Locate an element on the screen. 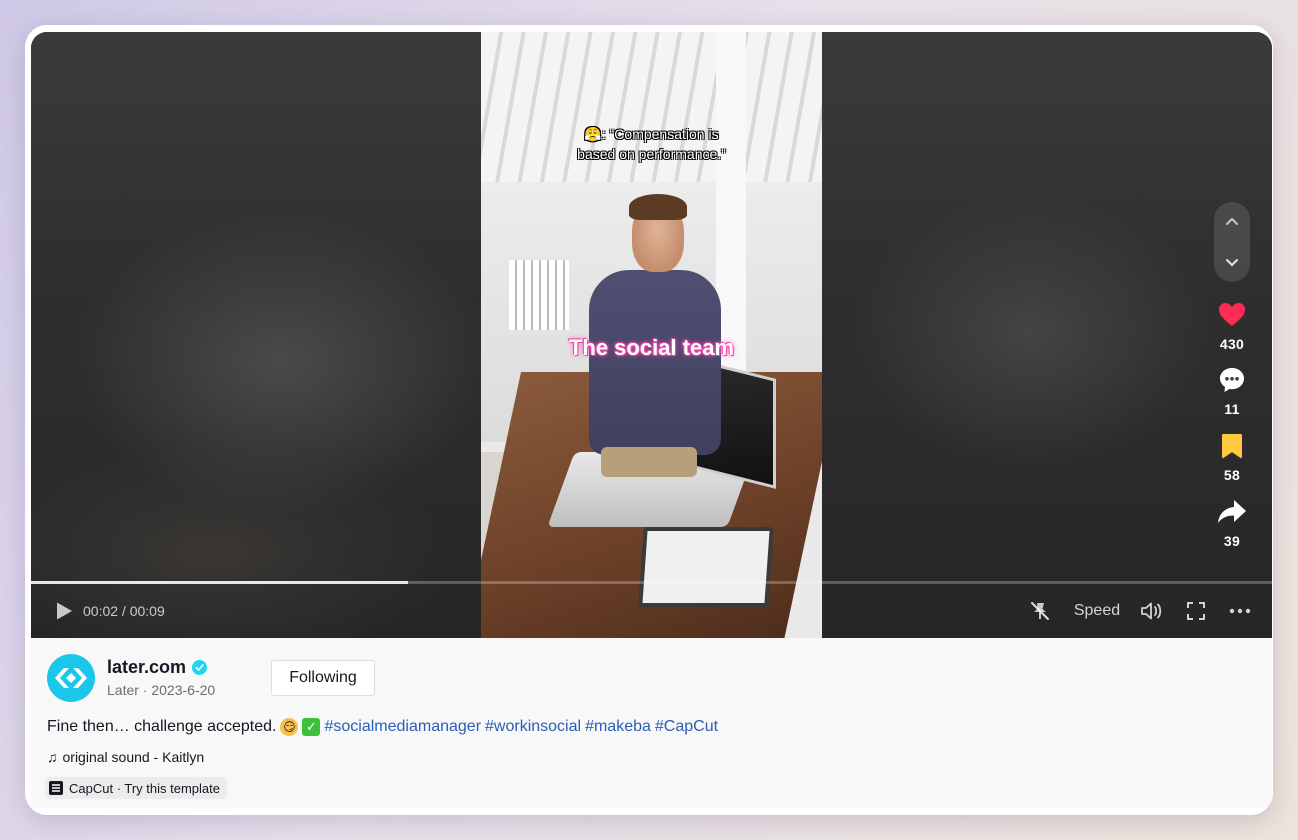 This screenshot has width=1298, height=840. verified-badge-icon is located at coordinates (200, 667).